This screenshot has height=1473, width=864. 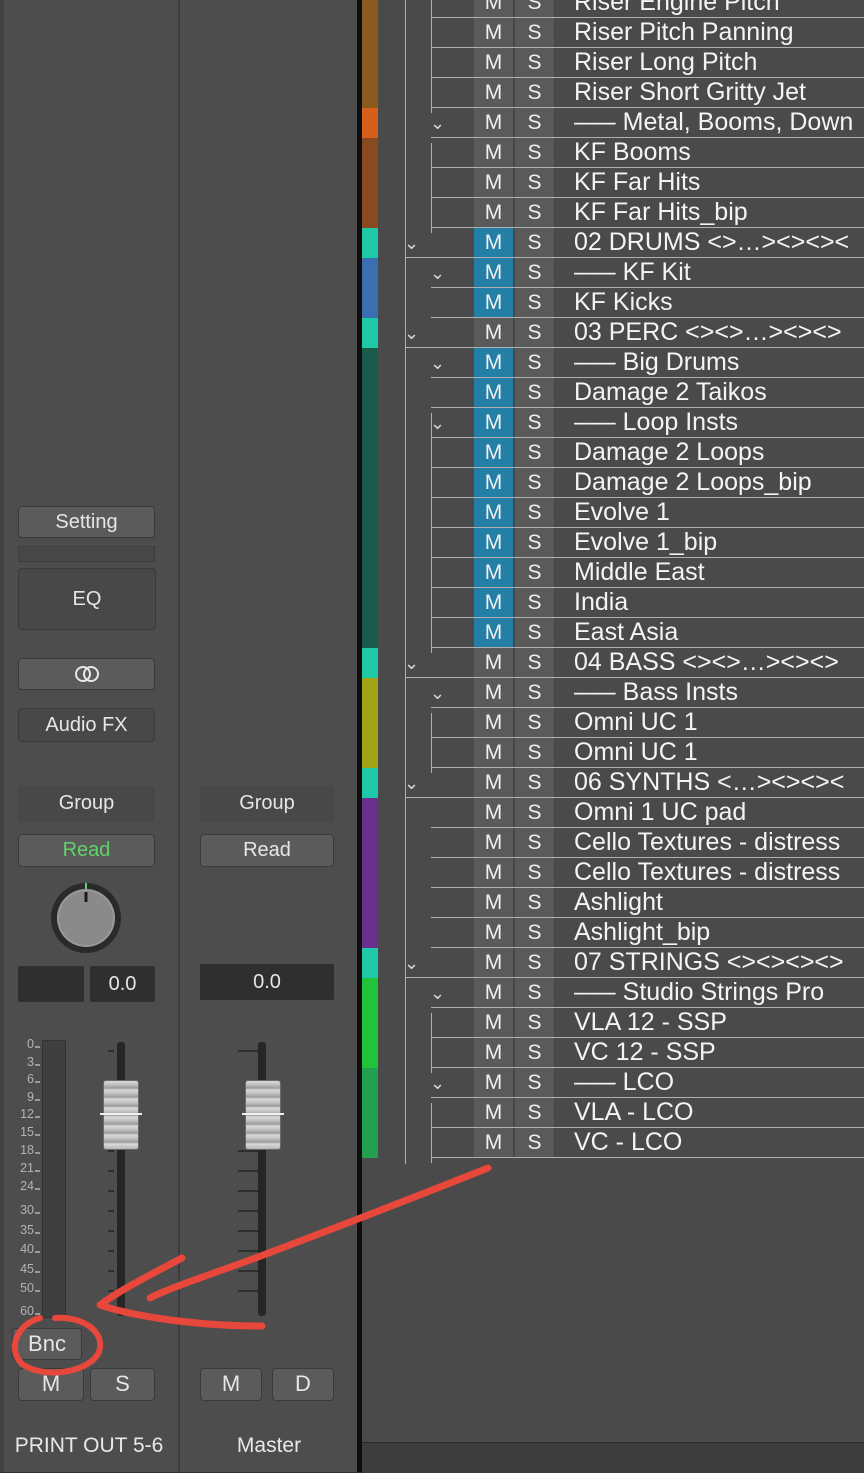 I want to click on track-name: Omni 1 UC pad, so click(x=660, y=812).